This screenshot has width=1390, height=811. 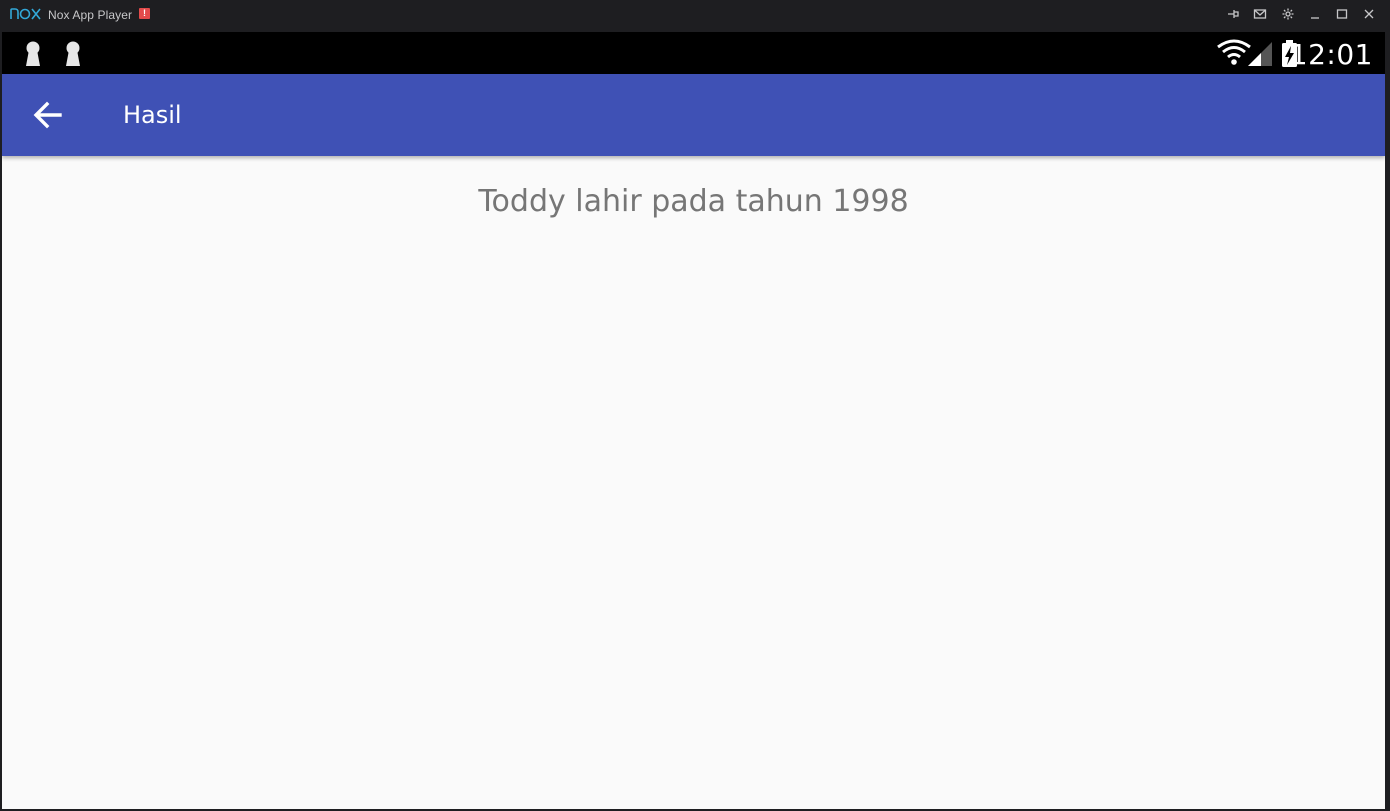 I want to click on minimize-button, so click(x=1315, y=14).